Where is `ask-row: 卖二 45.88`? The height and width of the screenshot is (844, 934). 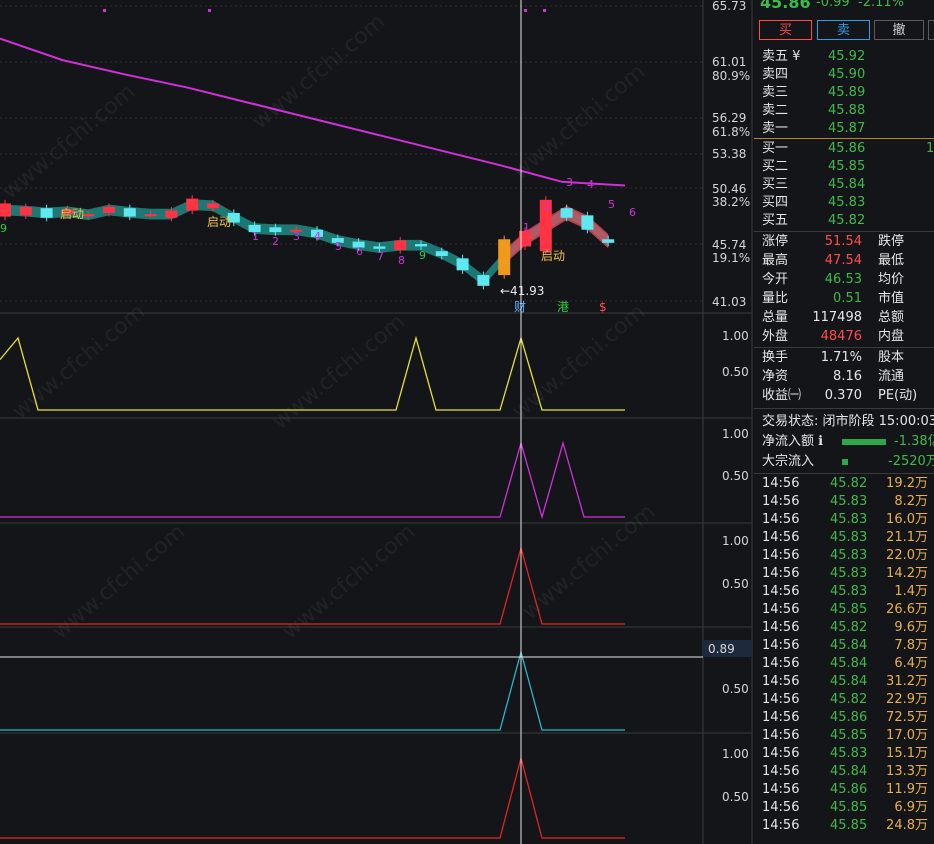 ask-row: 卖二 45.88 is located at coordinates (844, 111).